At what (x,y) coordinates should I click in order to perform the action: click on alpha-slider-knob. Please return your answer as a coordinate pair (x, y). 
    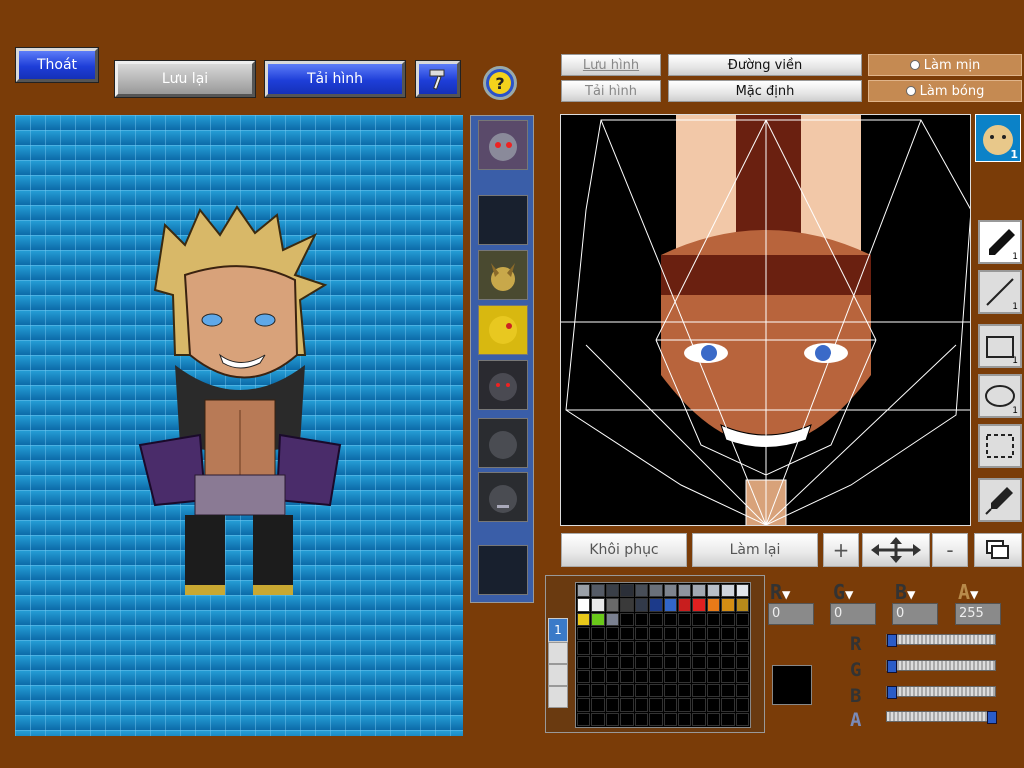
    Looking at the image, I should click on (992, 717).